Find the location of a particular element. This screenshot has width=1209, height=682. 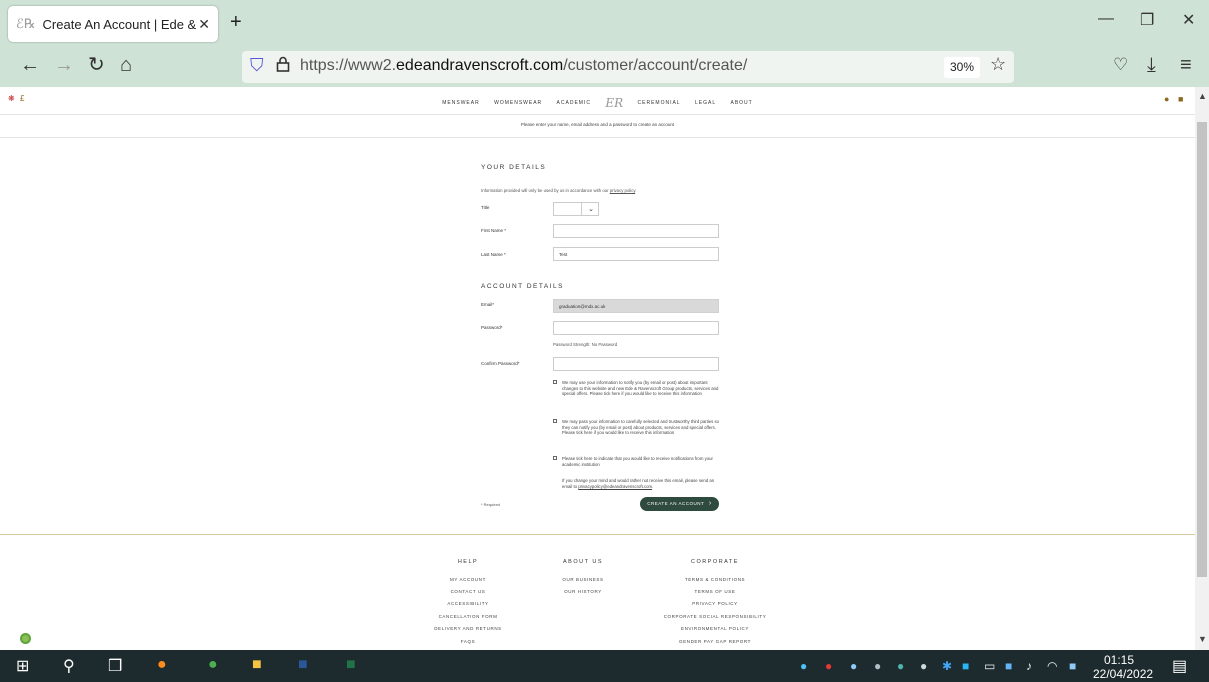

required-note: * Required is located at coordinates (490, 504).